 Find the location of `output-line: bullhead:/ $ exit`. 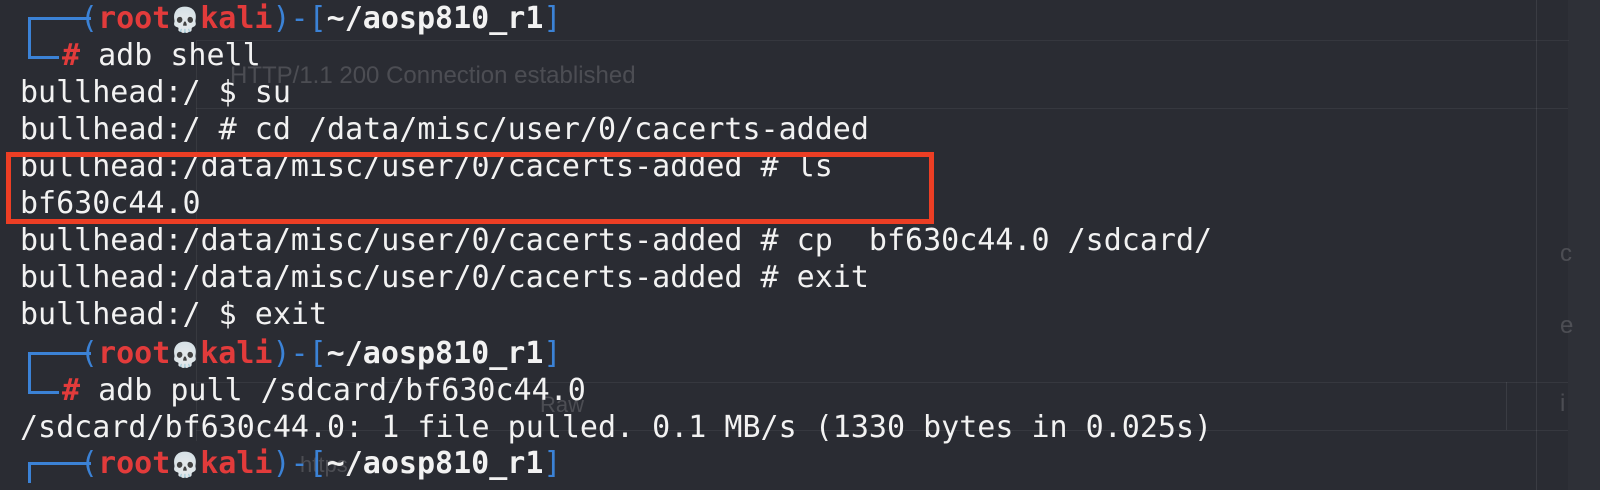

output-line: bullhead:/ $ exit is located at coordinates (174, 314).